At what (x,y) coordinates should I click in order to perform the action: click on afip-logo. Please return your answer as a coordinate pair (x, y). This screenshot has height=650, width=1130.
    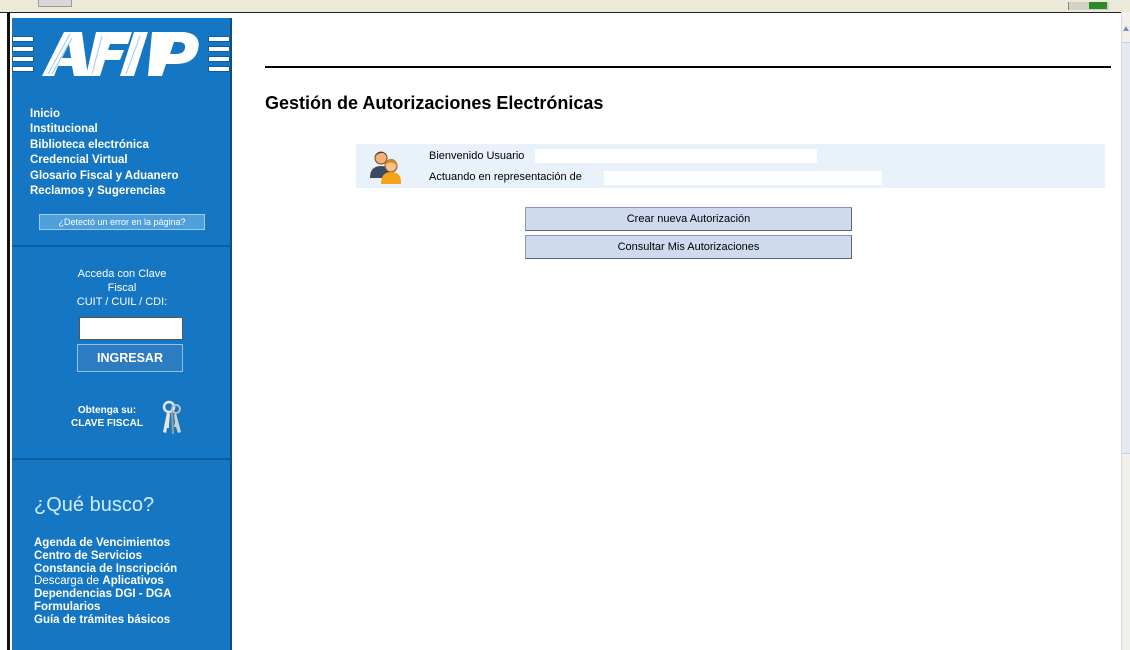
    Looking at the image, I should click on (121, 53).